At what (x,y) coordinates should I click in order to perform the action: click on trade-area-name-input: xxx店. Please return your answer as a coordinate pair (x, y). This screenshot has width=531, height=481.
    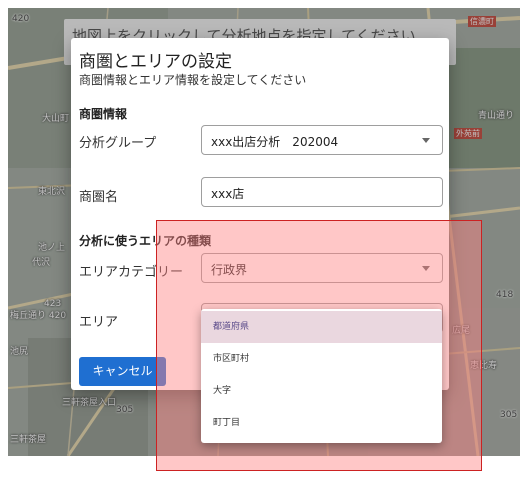
    Looking at the image, I should click on (322, 192).